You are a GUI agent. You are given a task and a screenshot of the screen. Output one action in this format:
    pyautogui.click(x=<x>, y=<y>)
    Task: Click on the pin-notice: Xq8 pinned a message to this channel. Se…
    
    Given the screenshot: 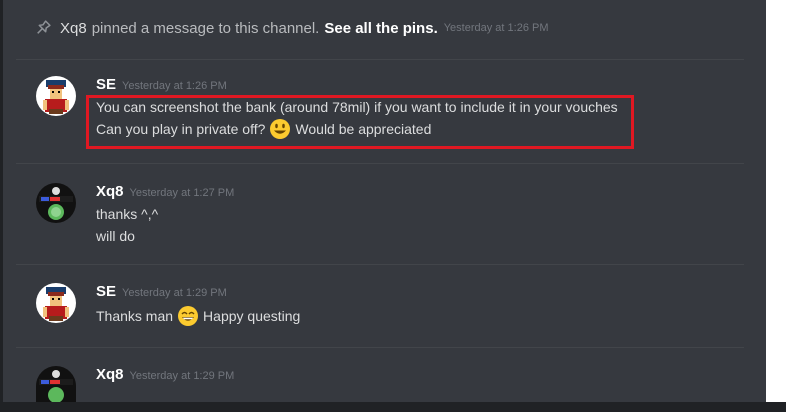 What is the action you would take?
    pyautogui.click(x=291, y=28)
    